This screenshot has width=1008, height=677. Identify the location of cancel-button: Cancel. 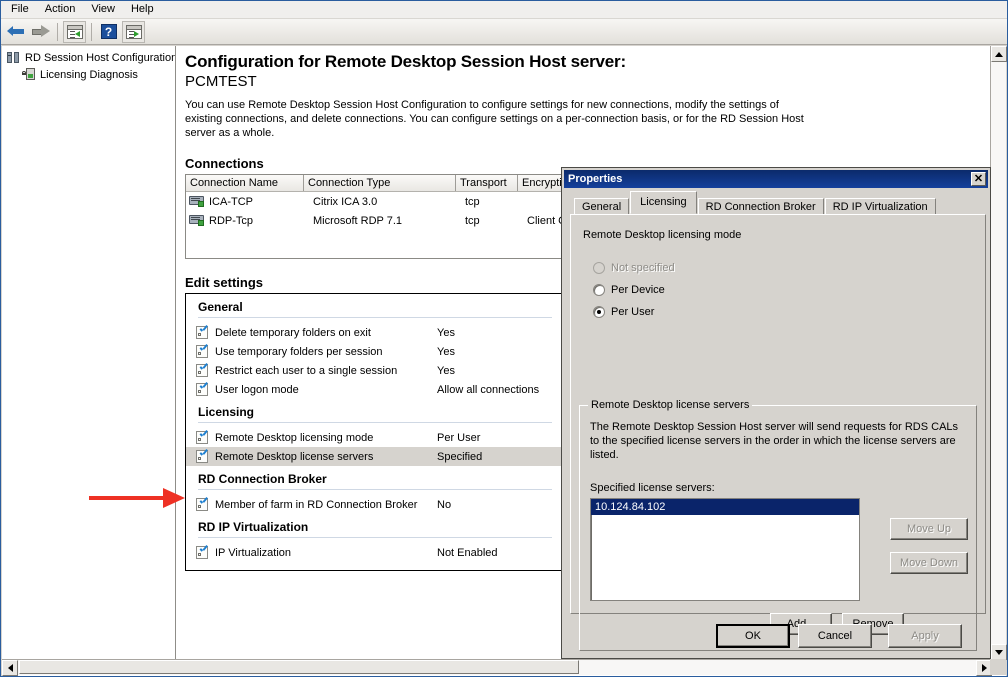
(835, 636).